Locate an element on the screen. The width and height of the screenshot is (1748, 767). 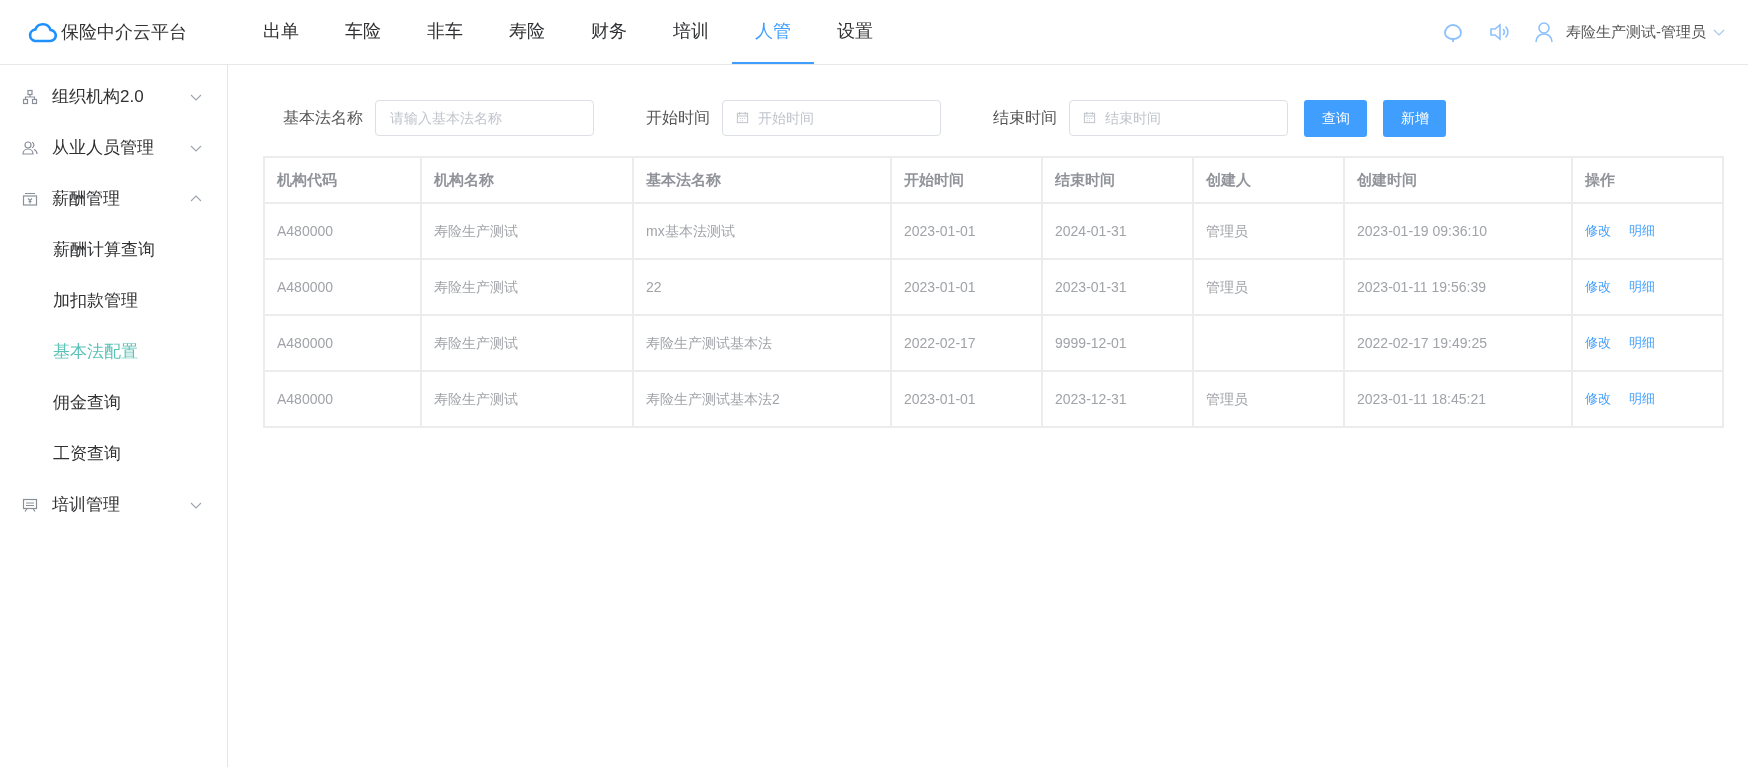
column-header: 结束时间 is located at coordinates (1117, 180).